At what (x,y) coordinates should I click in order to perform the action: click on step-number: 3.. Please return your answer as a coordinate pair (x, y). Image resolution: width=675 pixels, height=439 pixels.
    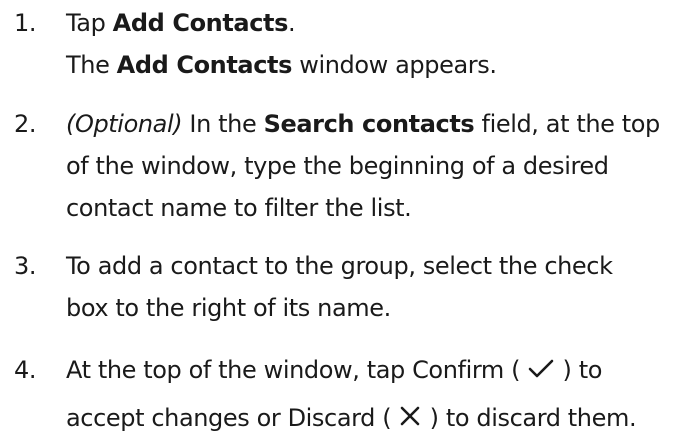
    Looking at the image, I should click on (25, 266).